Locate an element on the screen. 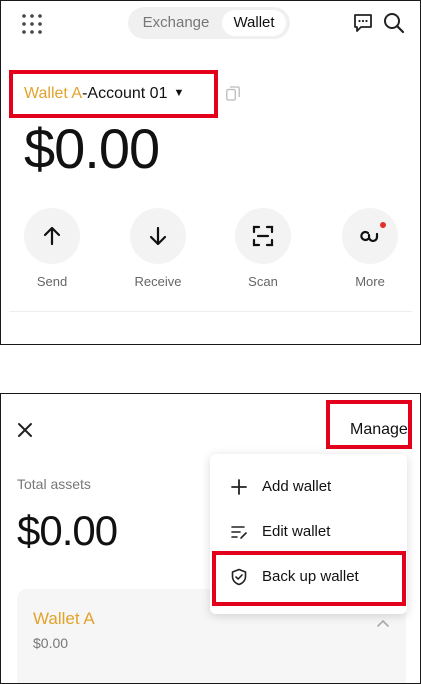 The height and width of the screenshot is (684, 421). send-label: Send is located at coordinates (52, 281).